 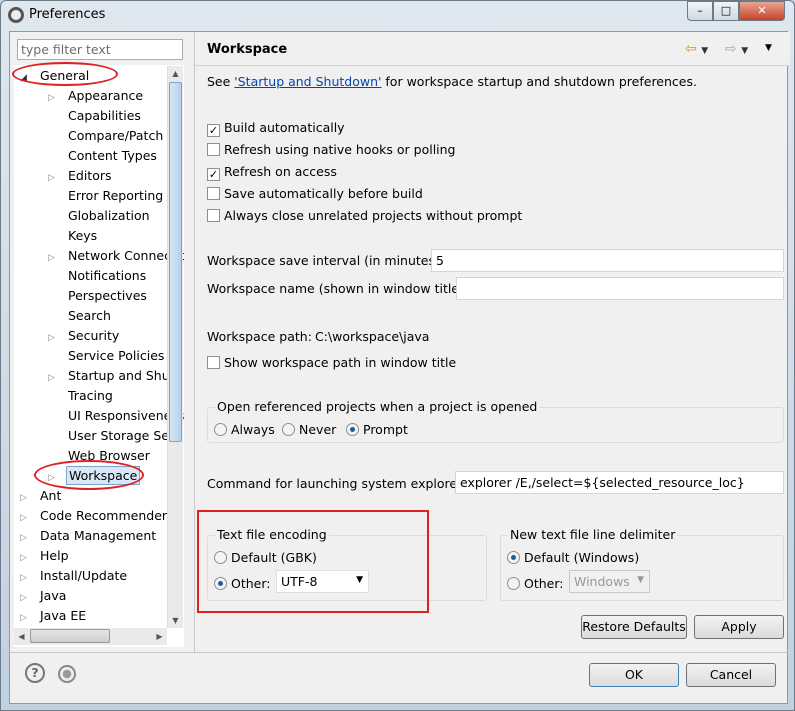 I want to click on vertical-scrollbar: ▲ ▼, so click(x=175, y=347).